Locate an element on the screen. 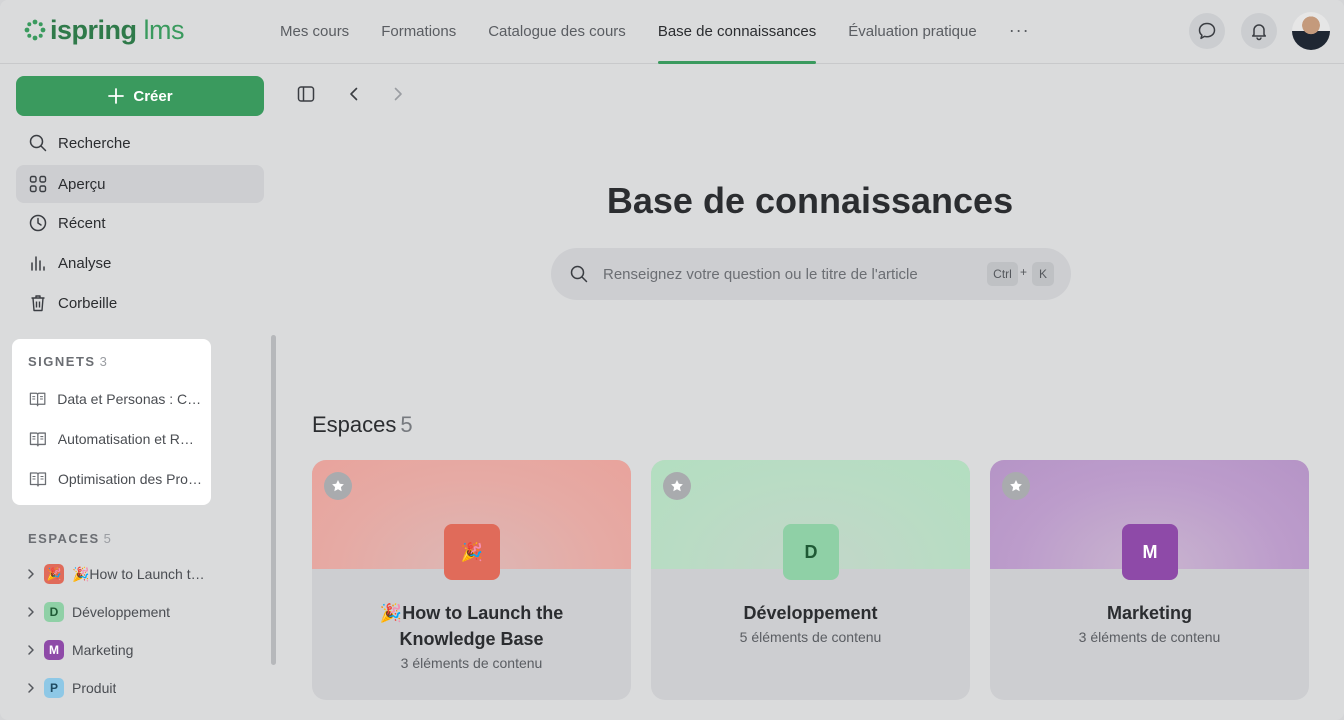  grid-icon is located at coordinates (38, 184).